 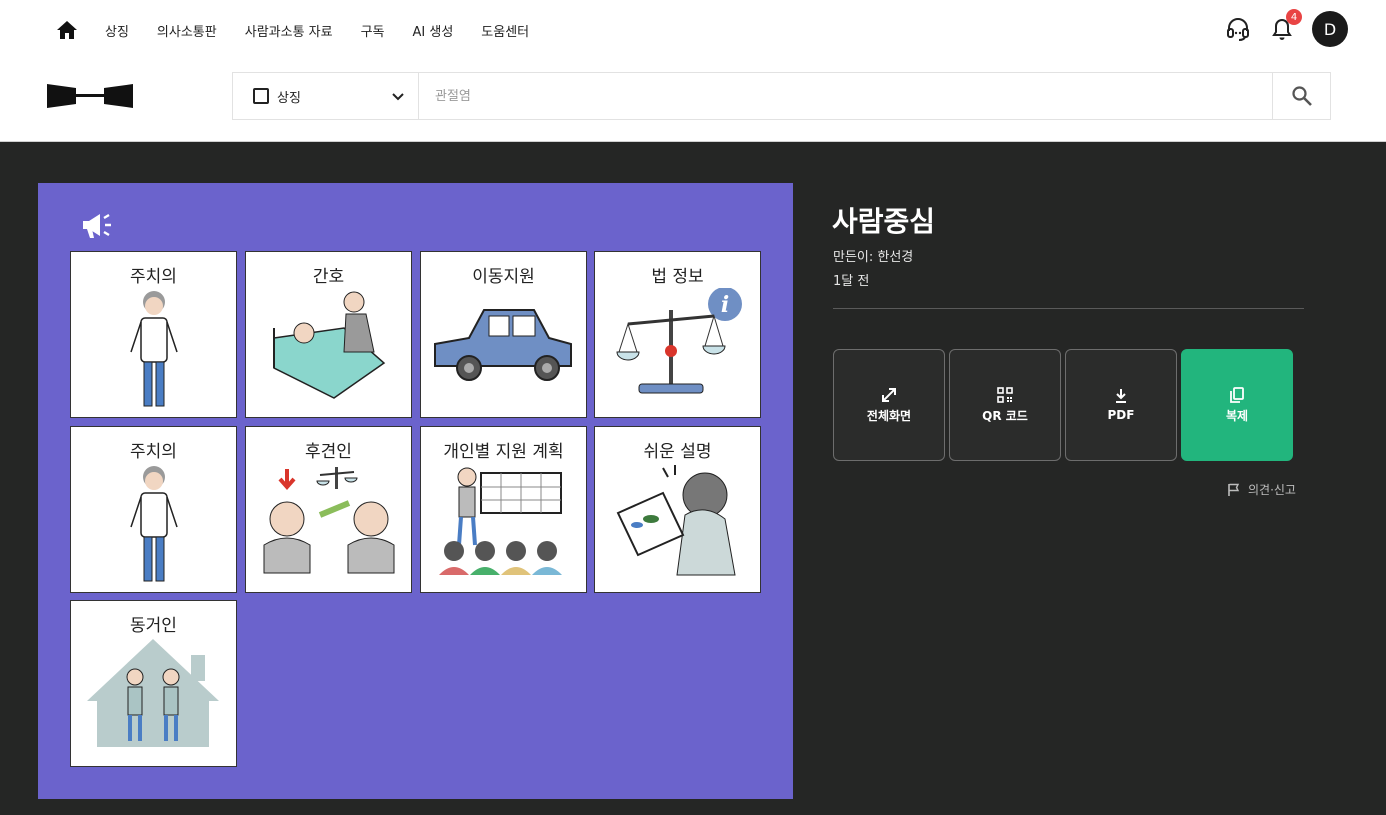 What do you see at coordinates (889, 405) in the screenshot?
I see `fullscreen-button: 전체화면` at bounding box center [889, 405].